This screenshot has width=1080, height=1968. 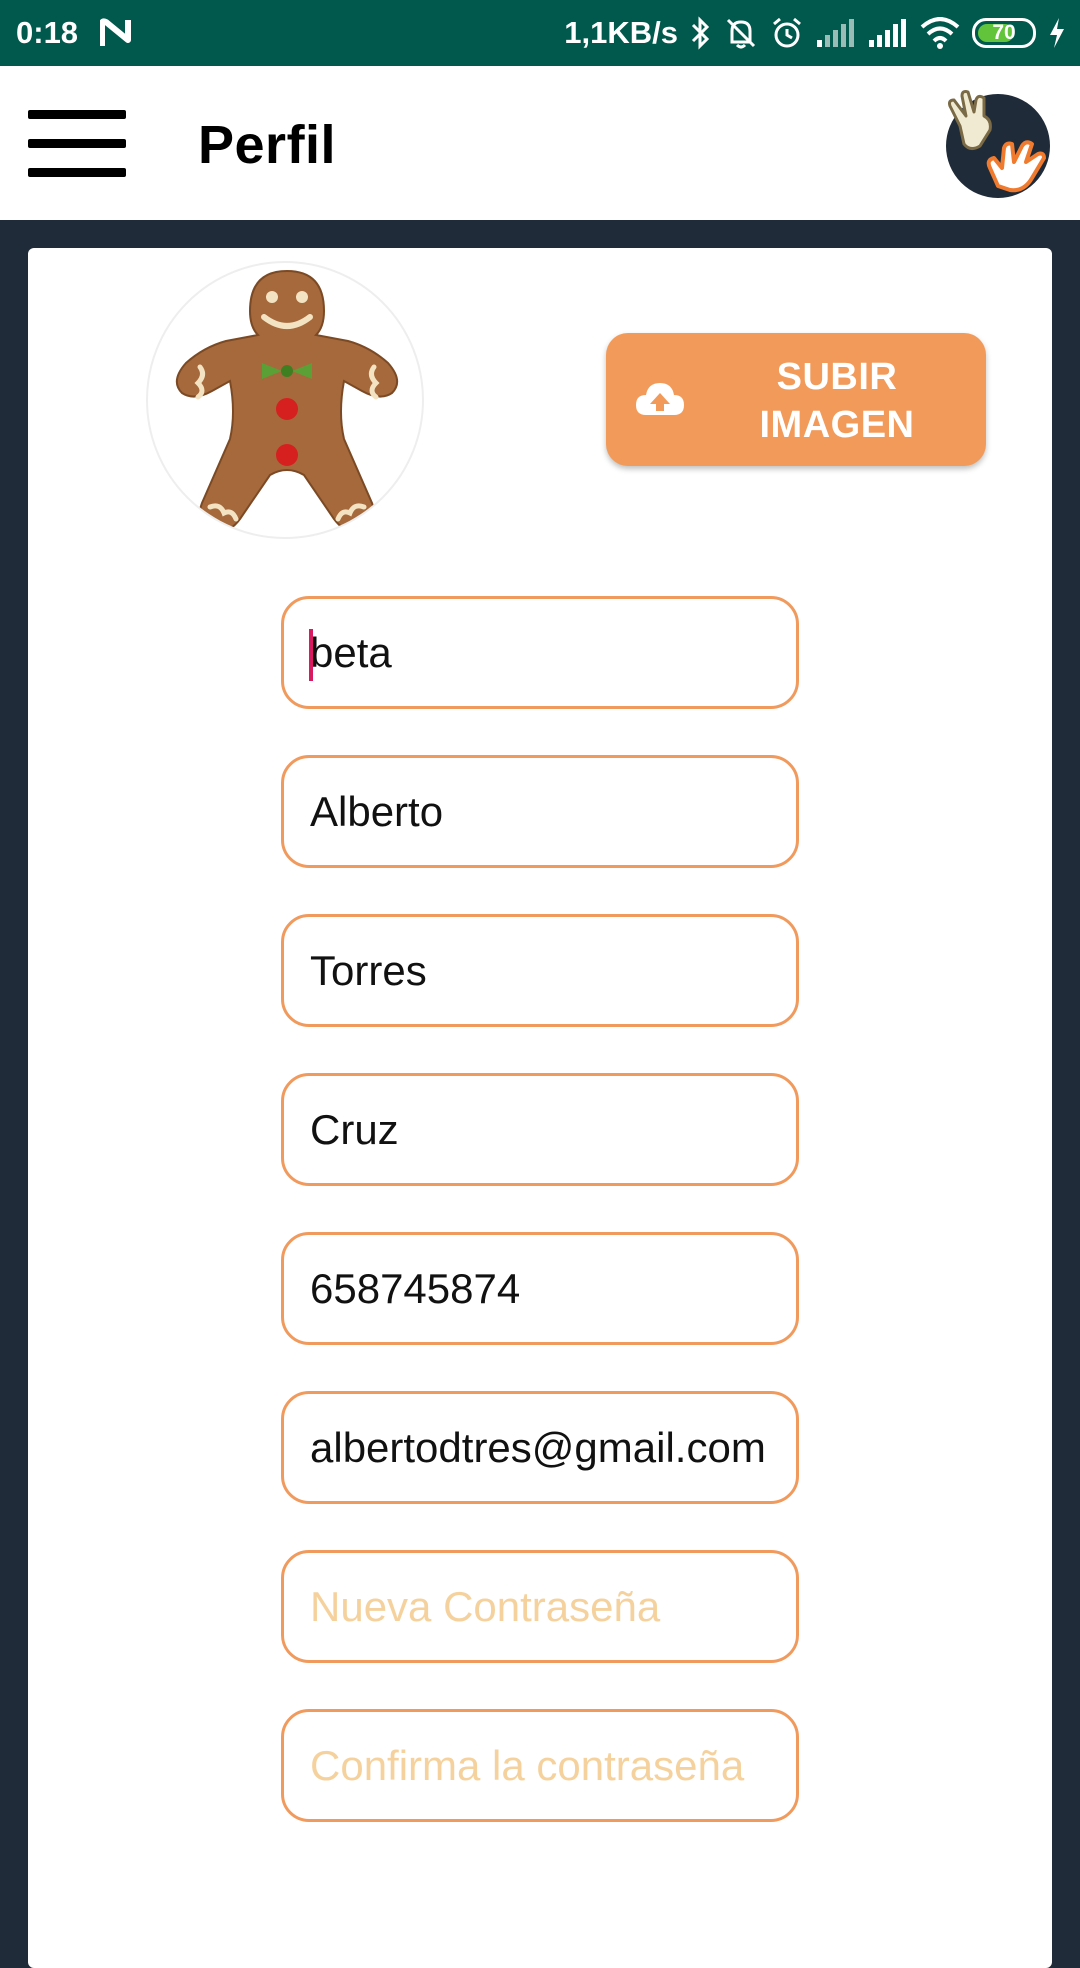 I want to click on username-field, so click(x=540, y=652).